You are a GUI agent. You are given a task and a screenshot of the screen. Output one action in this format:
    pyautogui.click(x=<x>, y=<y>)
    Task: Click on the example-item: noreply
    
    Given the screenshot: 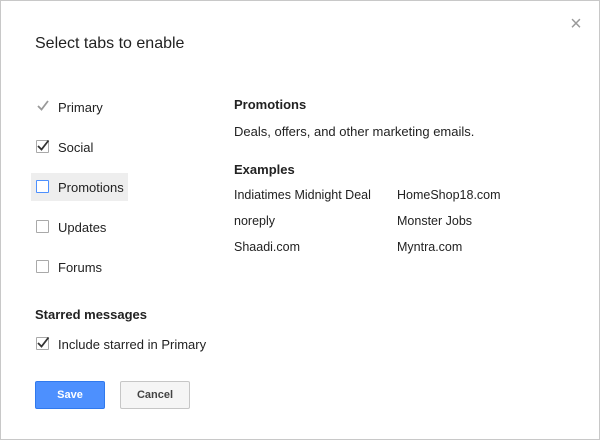 What is the action you would take?
    pyautogui.click(x=254, y=221)
    